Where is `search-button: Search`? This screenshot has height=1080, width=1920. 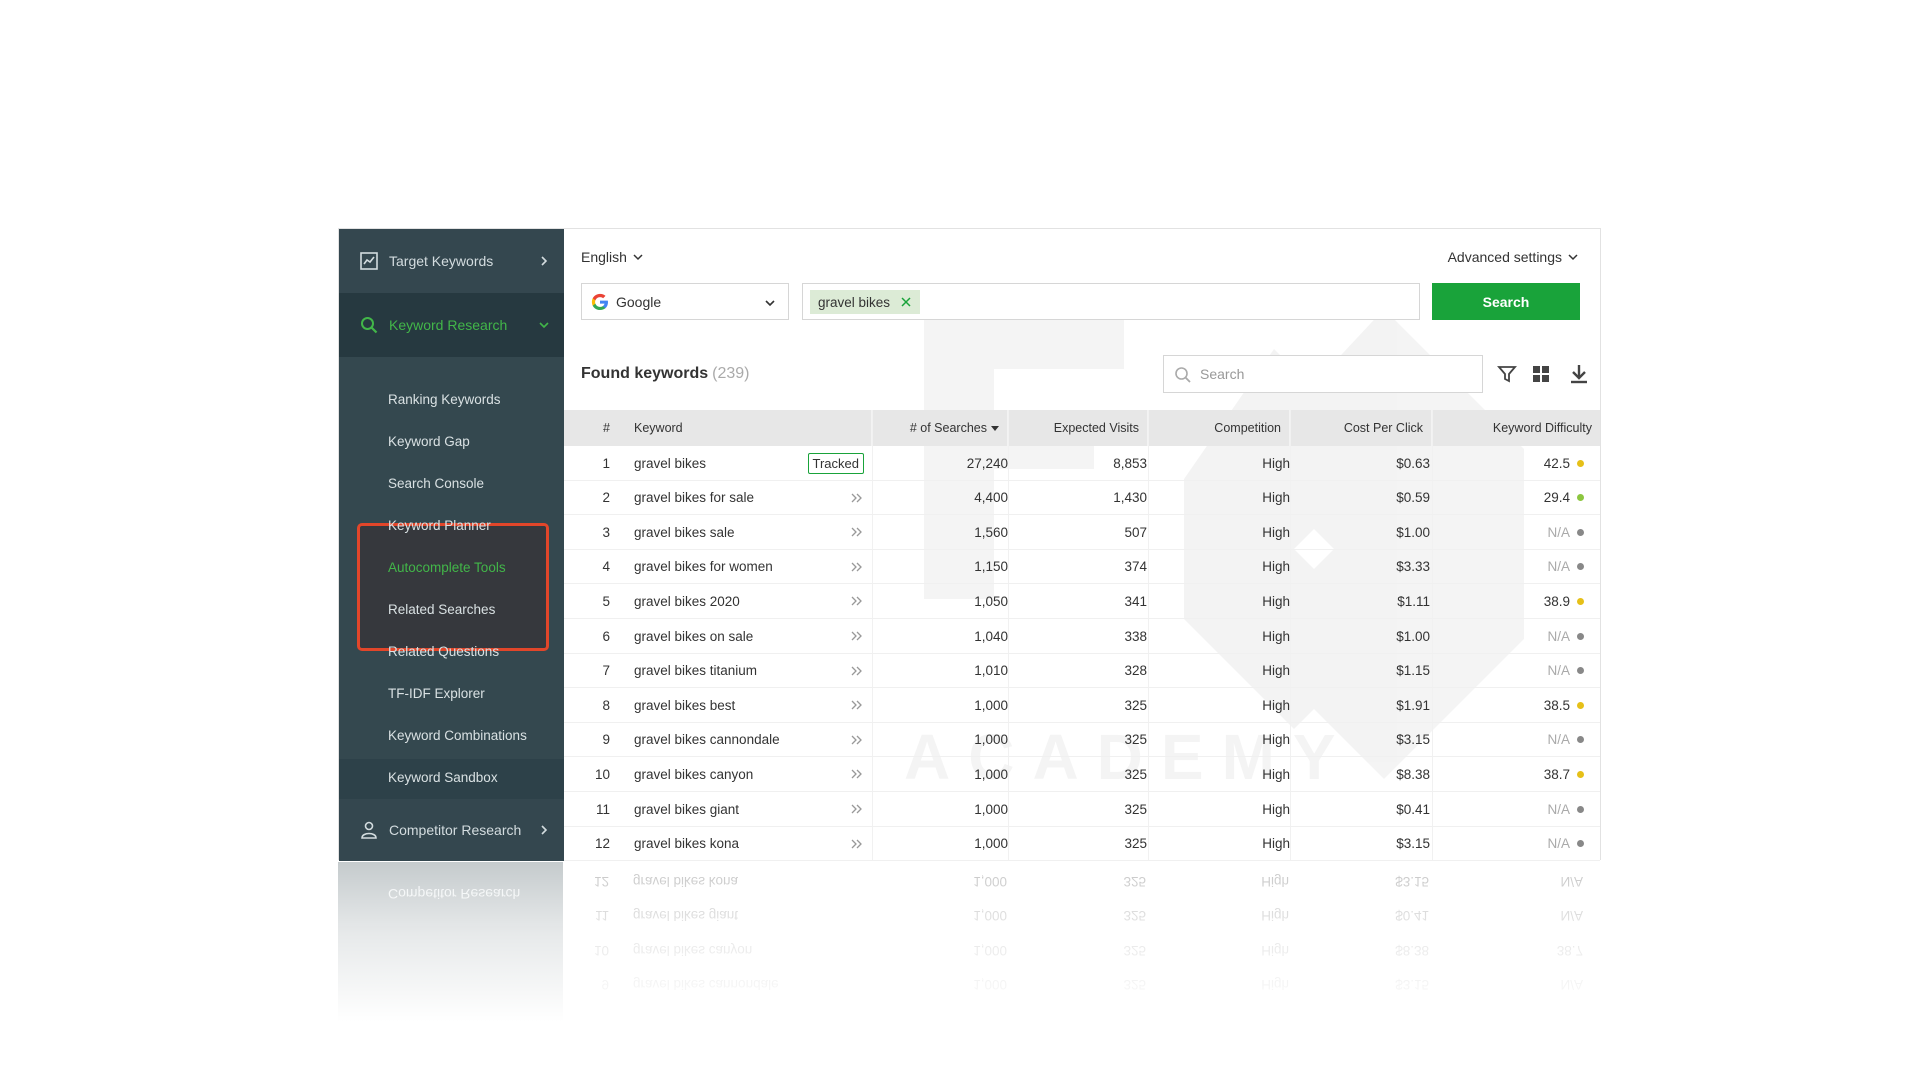
search-button: Search is located at coordinates (1506, 301).